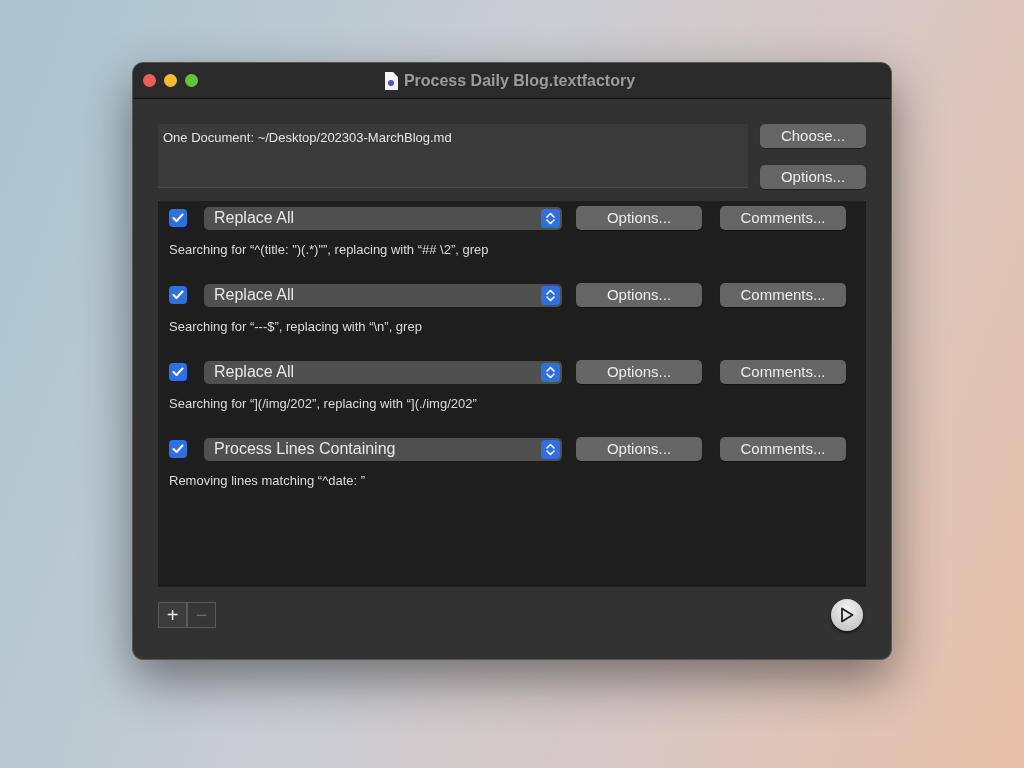 Image resolution: width=1024 pixels, height=768 pixels. I want to click on action-description: Searching for “---$”, replacing with “\n”, grep, so click(296, 327).